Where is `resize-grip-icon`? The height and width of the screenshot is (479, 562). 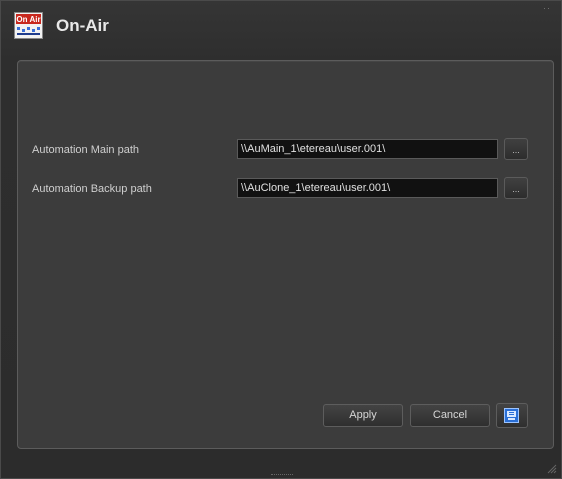
resize-grip-icon is located at coordinates (552, 469).